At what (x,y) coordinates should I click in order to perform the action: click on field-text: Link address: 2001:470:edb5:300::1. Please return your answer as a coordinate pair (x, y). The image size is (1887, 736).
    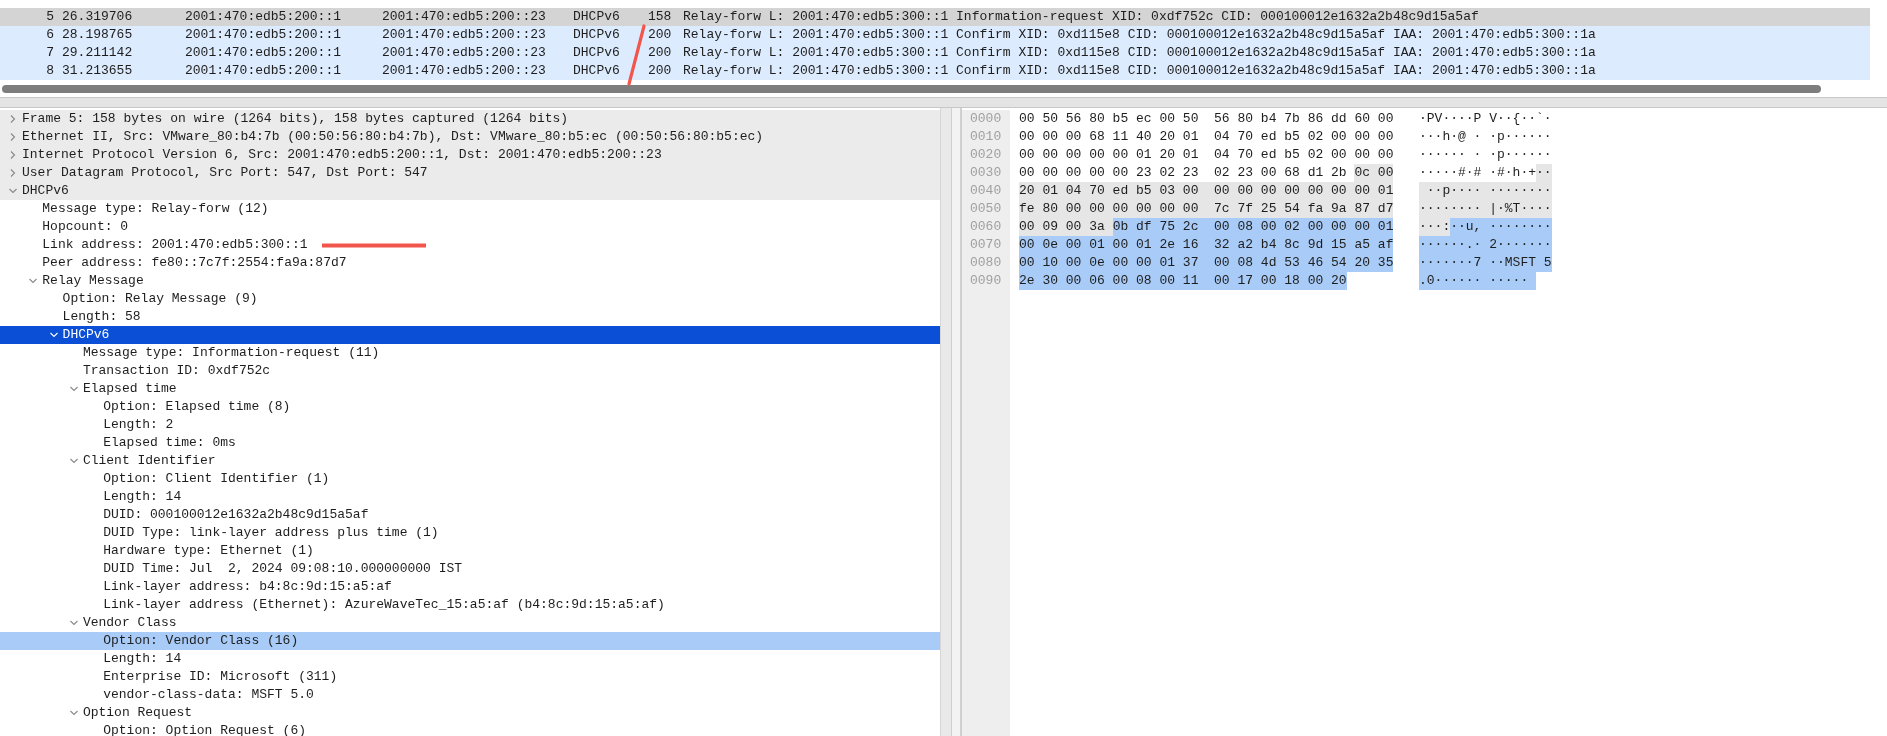
    Looking at the image, I should click on (175, 245).